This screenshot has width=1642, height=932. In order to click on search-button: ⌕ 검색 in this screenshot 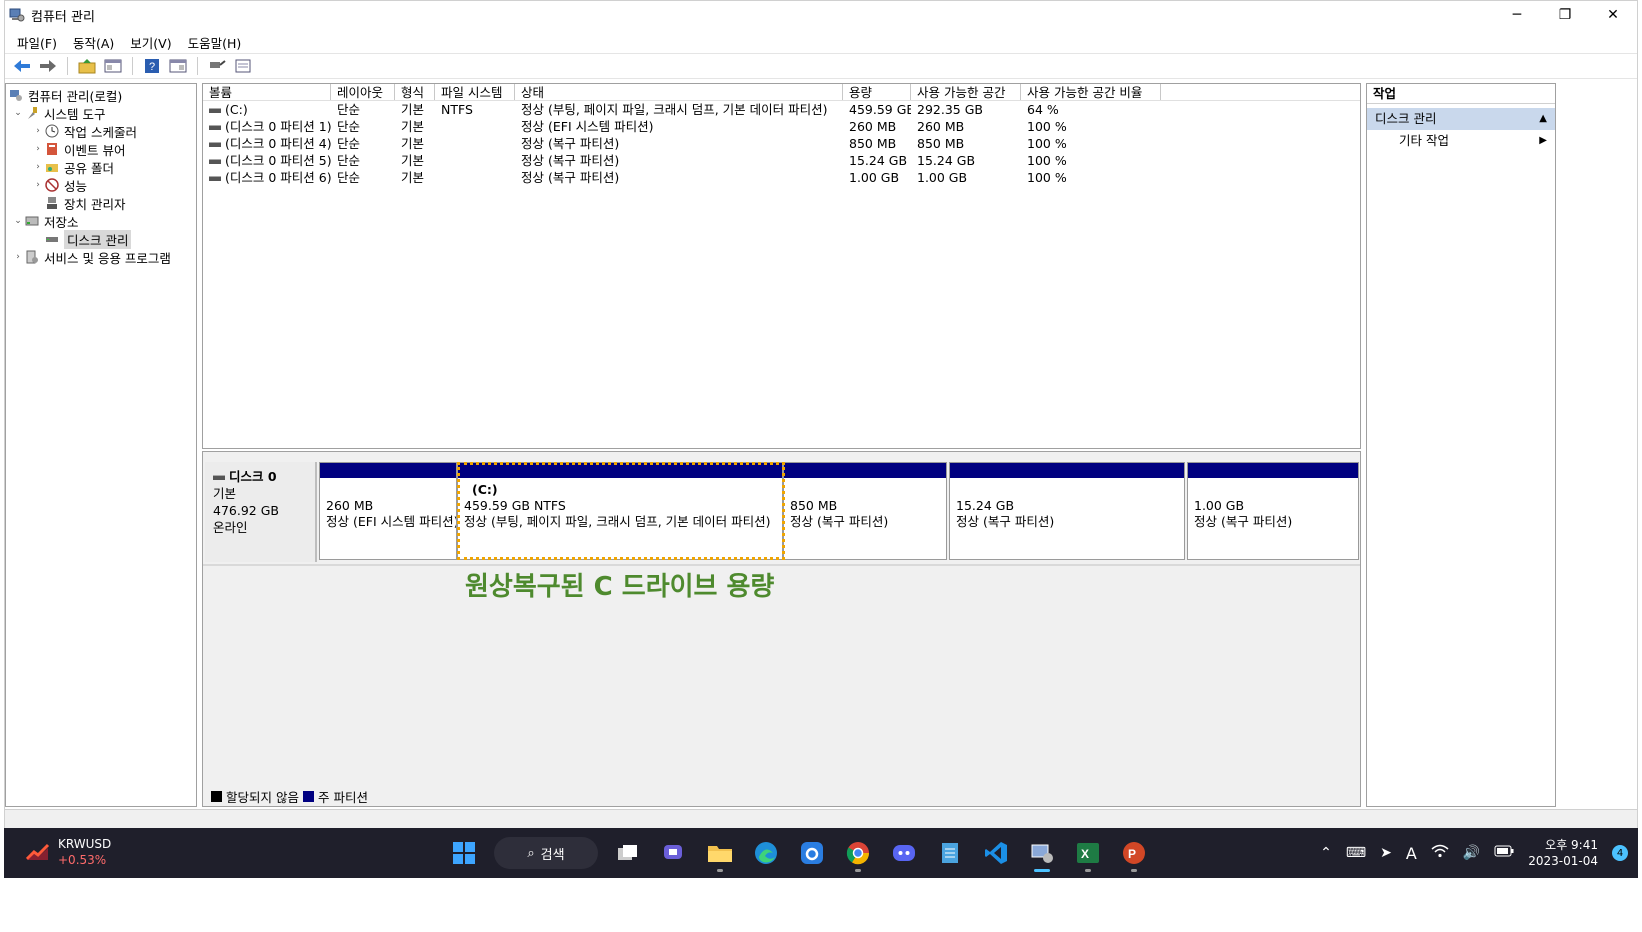, I will do `click(546, 853)`.